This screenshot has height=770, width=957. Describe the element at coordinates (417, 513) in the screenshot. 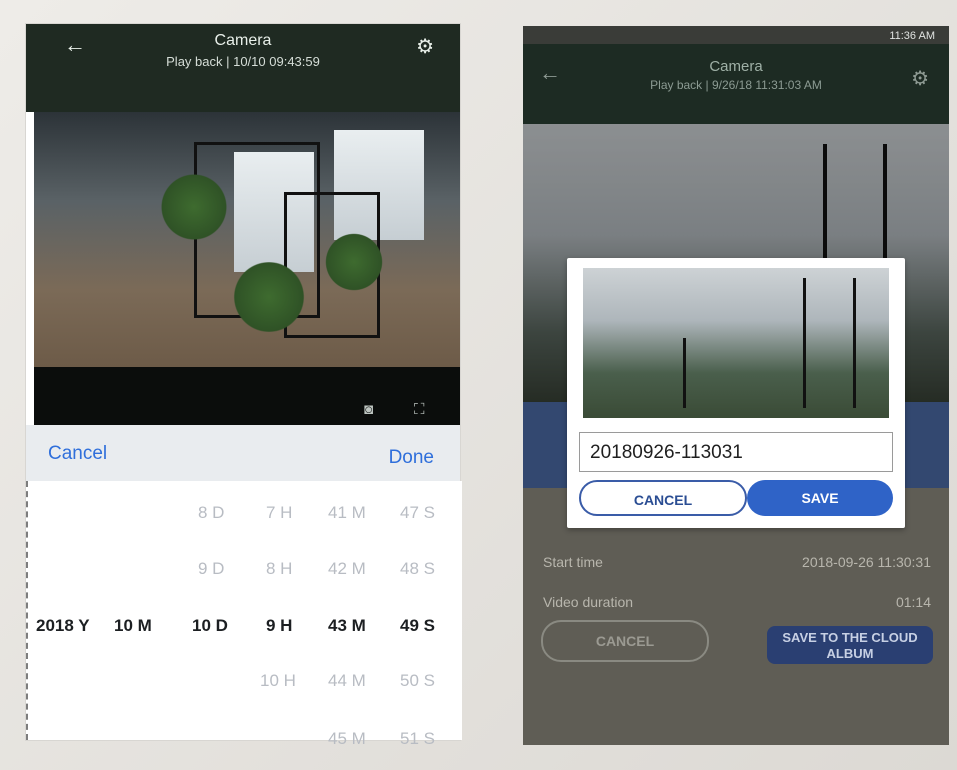

I see `picker-second-cell: 47 S` at that location.